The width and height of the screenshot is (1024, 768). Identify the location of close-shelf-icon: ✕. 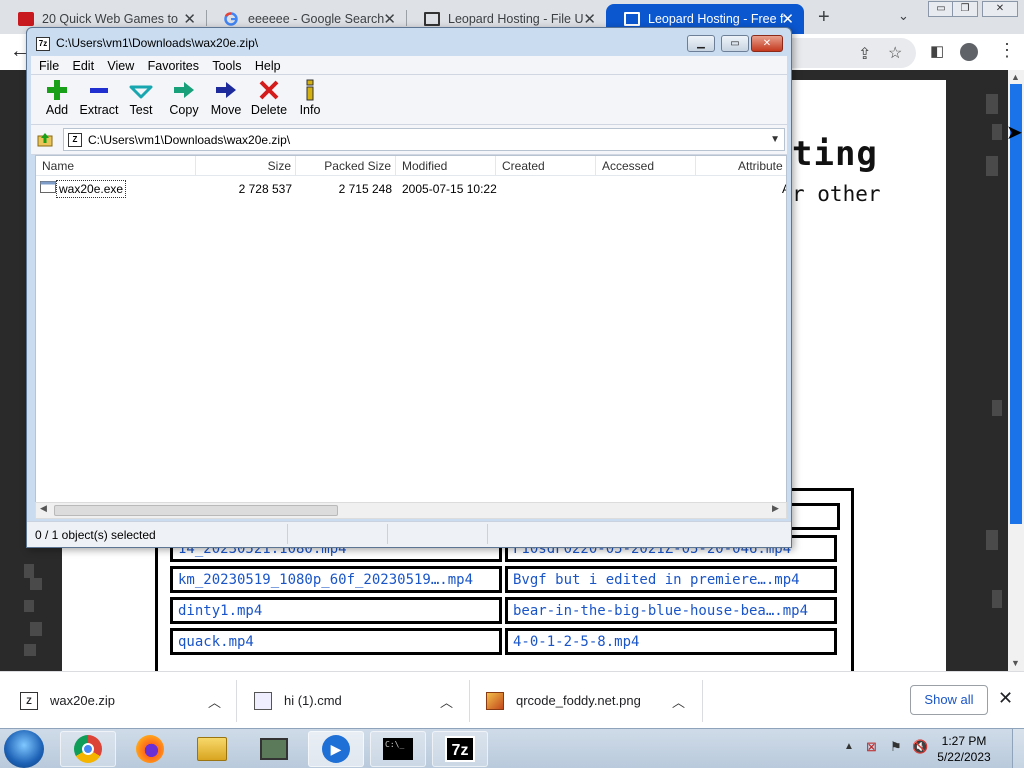
(1005, 698).